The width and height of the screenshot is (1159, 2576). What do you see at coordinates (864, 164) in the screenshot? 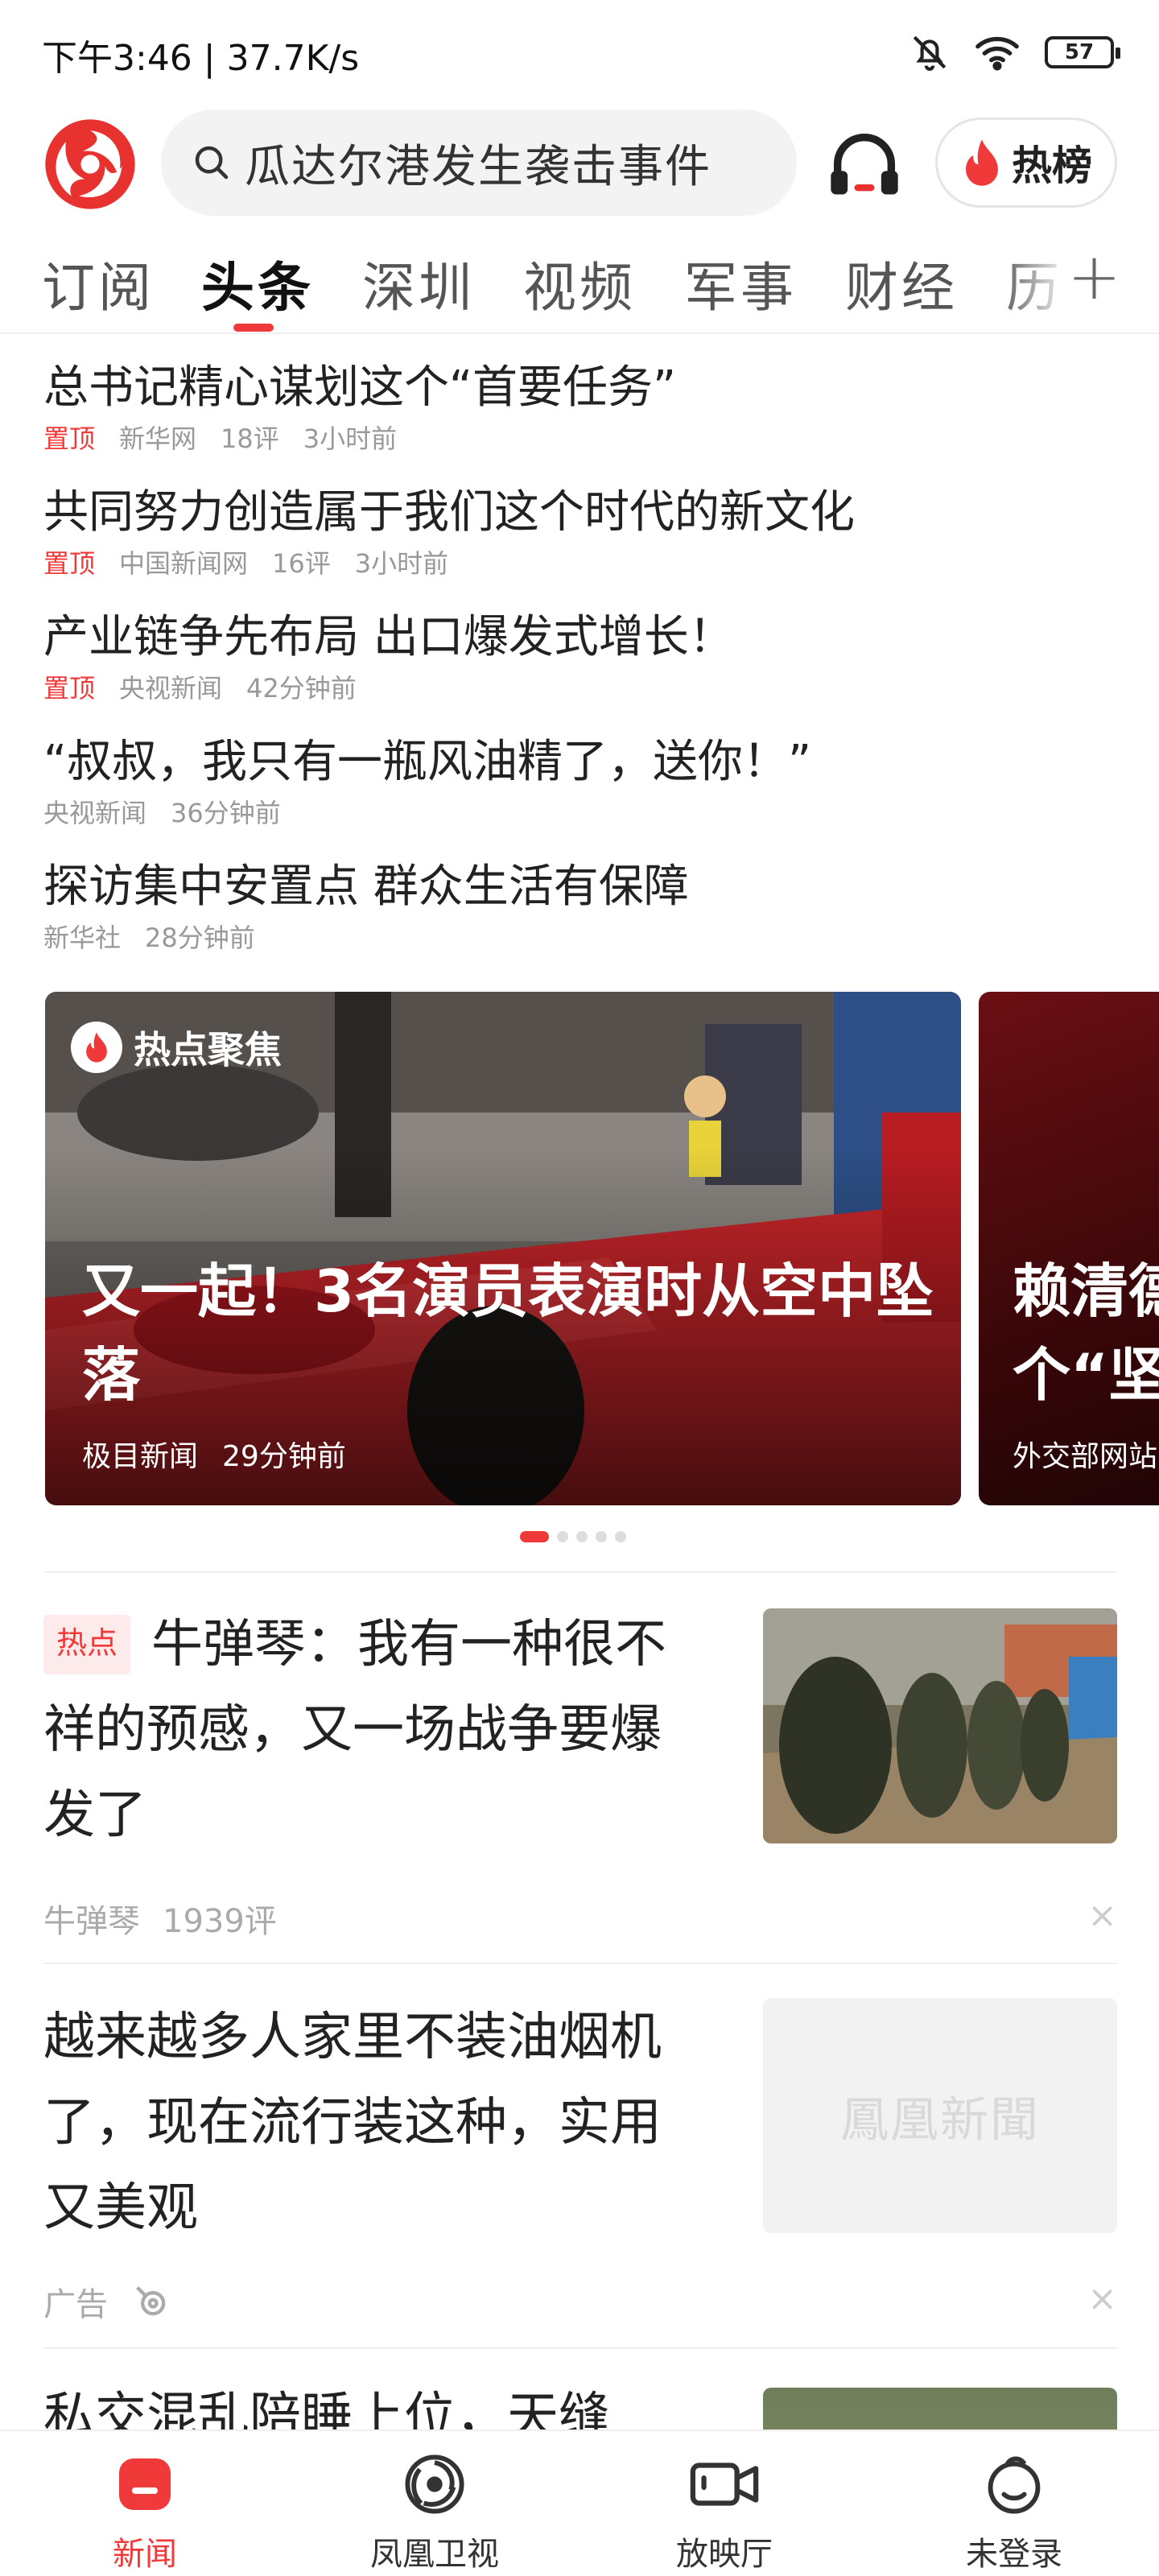
I see `headphones-icon` at bounding box center [864, 164].